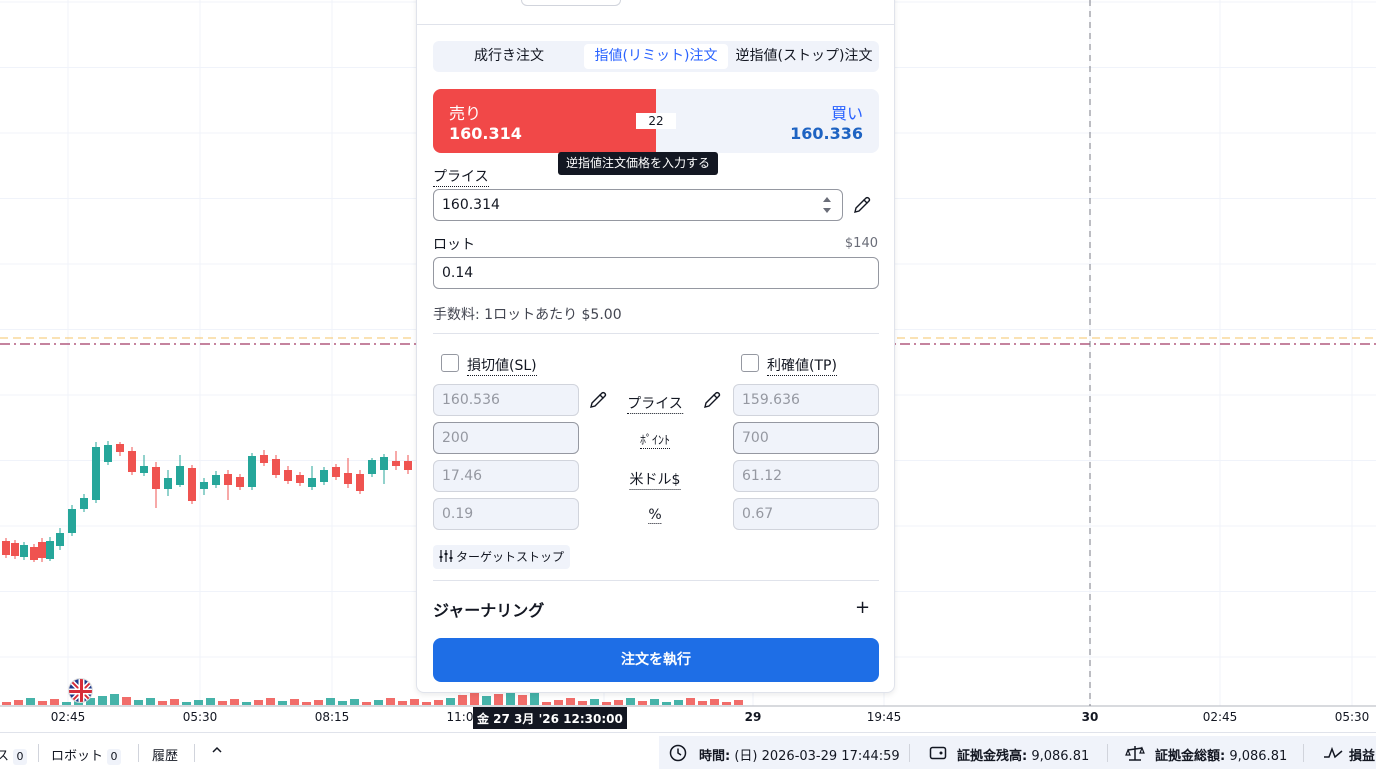 This screenshot has height=769, width=1376. What do you see at coordinates (638, 205) in the screenshot?
I see `price-input: 160.314` at bounding box center [638, 205].